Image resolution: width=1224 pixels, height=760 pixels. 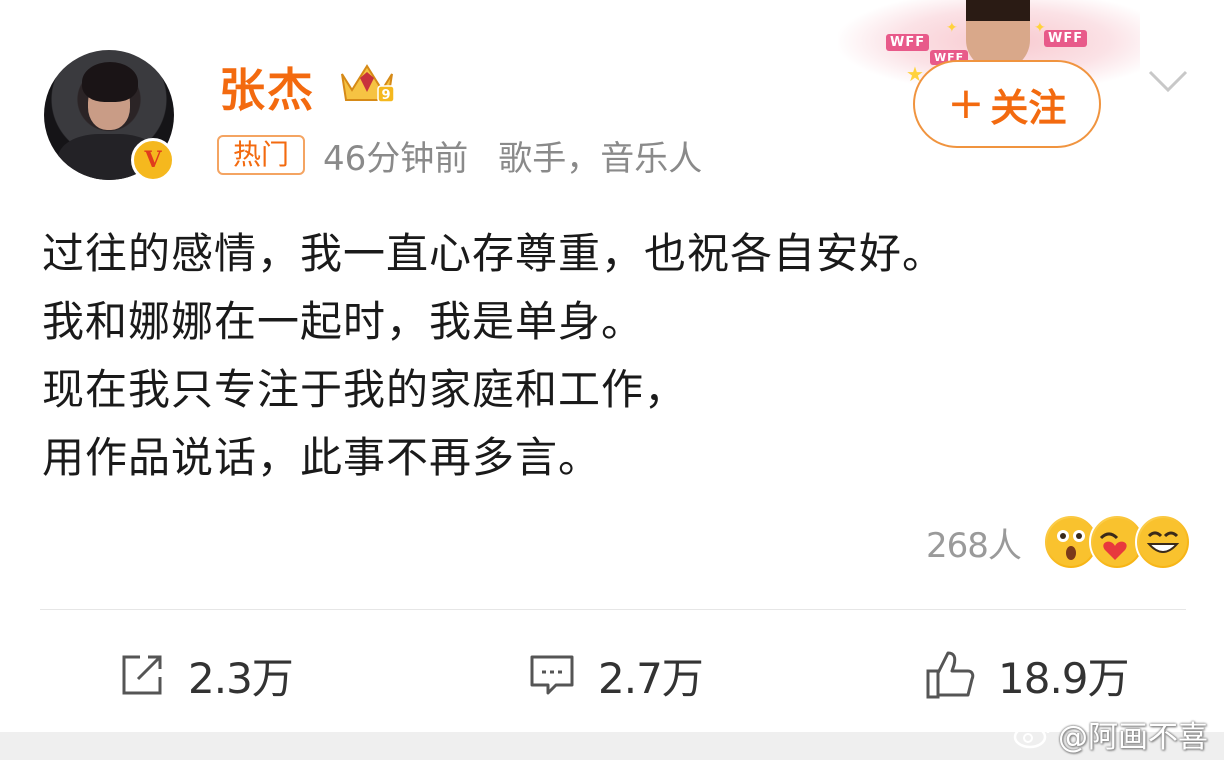 What do you see at coordinates (365, 389) in the screenshot?
I see `content-line: 现在我只专注于我的家庭和工作，` at bounding box center [365, 389].